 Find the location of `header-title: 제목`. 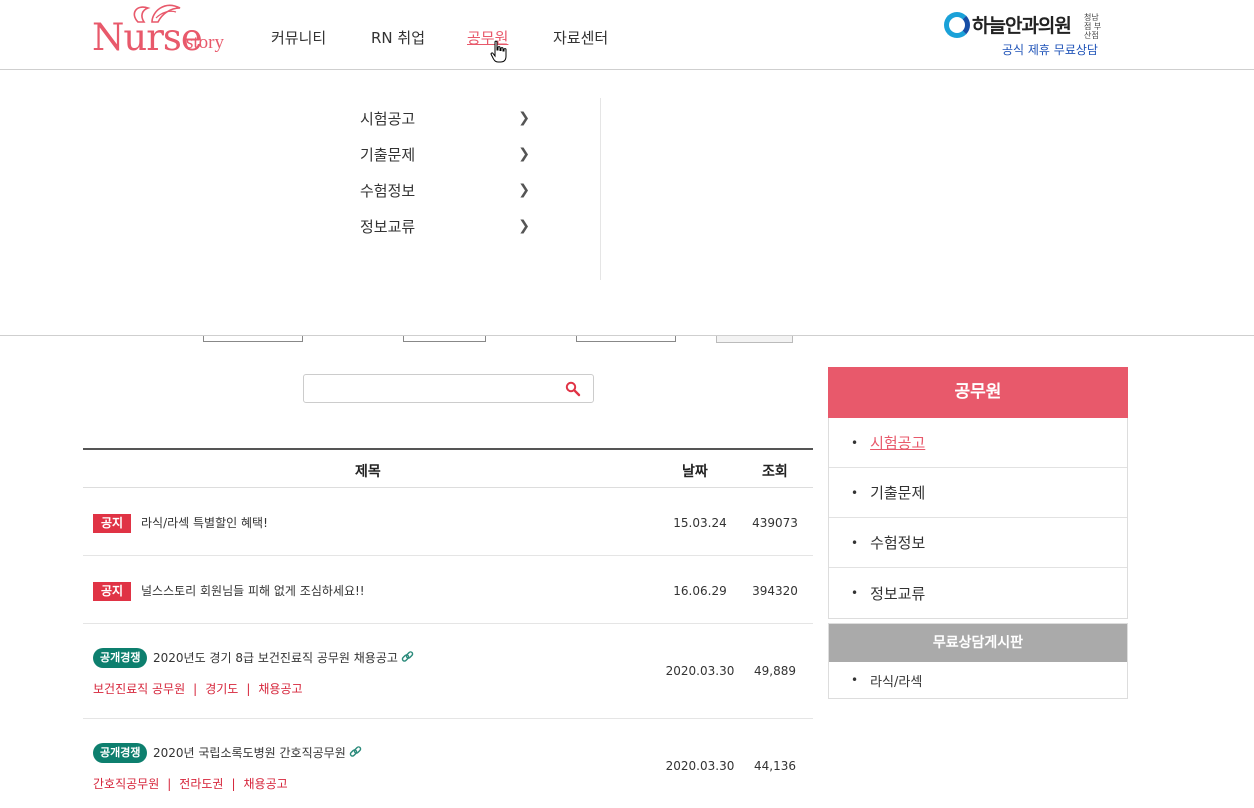

header-title: 제목 is located at coordinates (368, 472).